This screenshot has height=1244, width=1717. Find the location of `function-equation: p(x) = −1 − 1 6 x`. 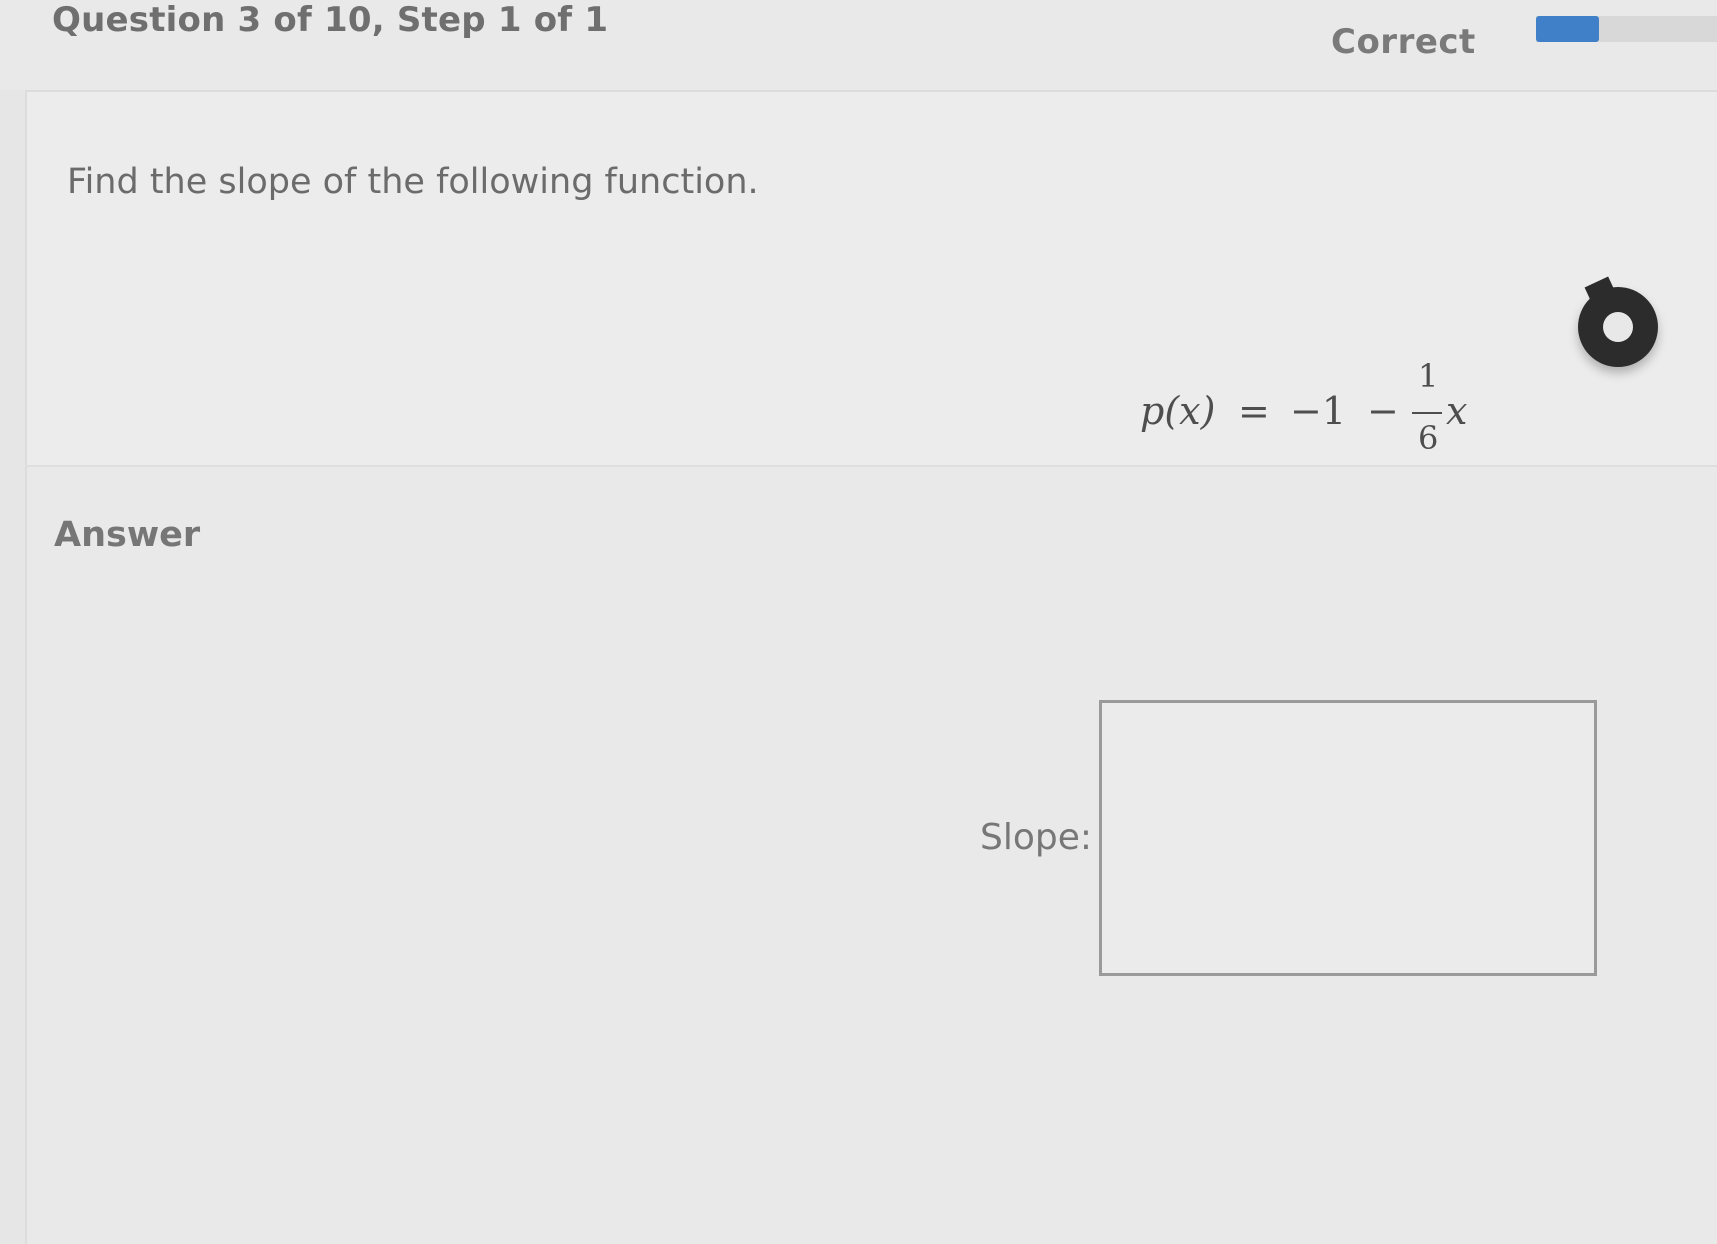

function-equation: p(x) = −1 − 1 6 x is located at coordinates (1292, 407).